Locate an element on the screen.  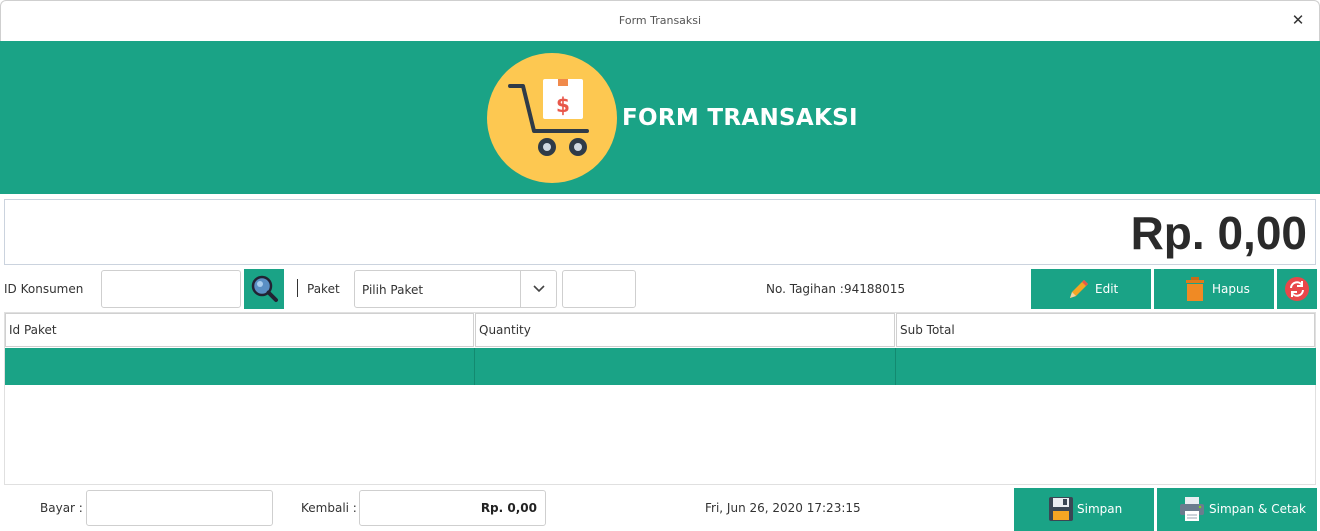
floppy-disk-icon is located at coordinates (1061, 509).